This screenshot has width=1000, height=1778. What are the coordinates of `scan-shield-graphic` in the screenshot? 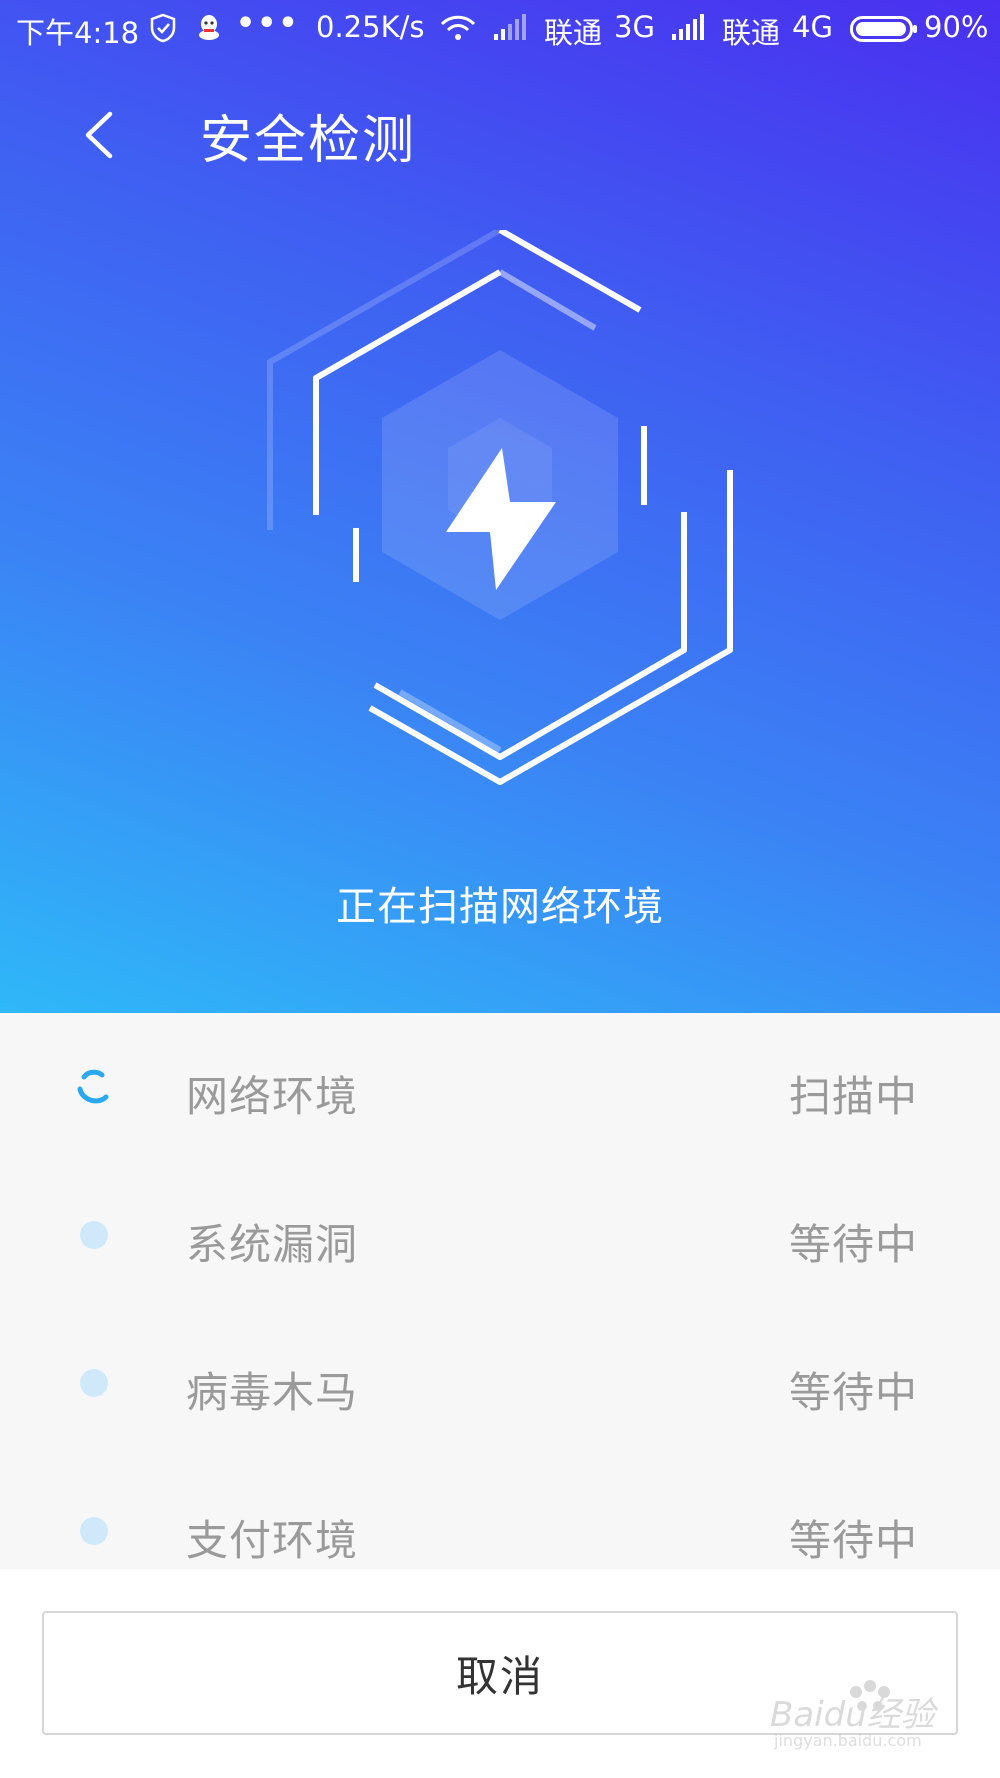 It's located at (500, 507).